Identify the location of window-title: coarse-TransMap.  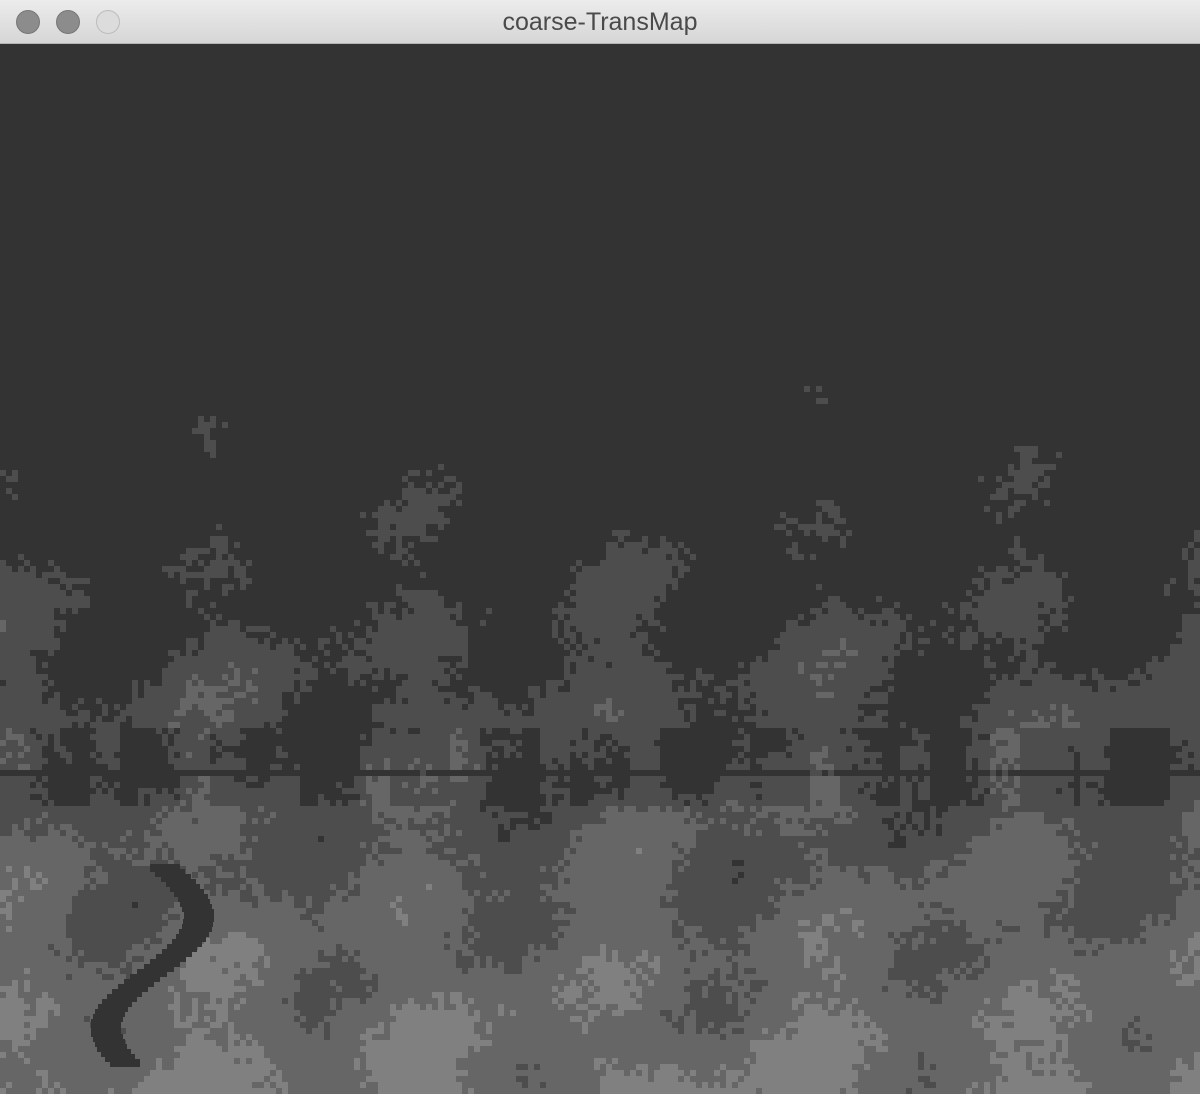
(600, 22).